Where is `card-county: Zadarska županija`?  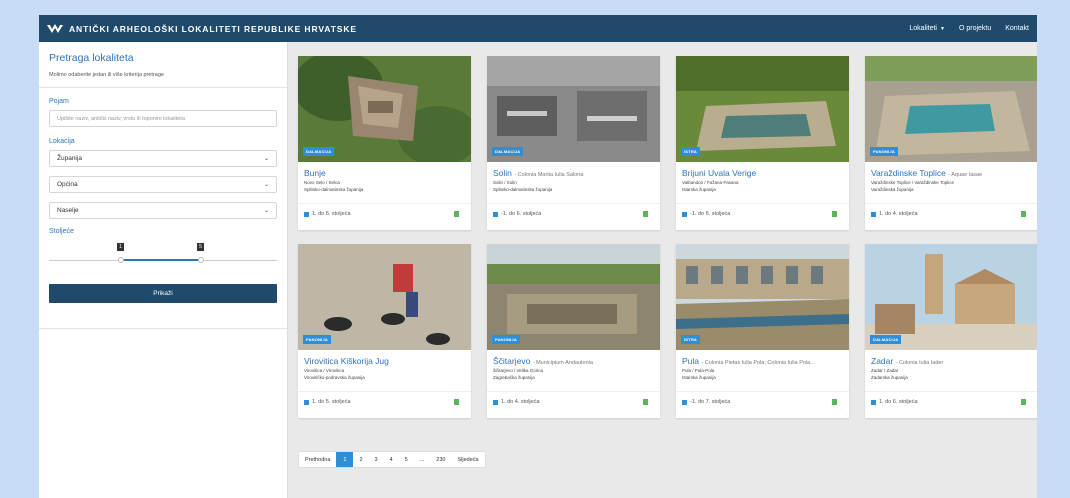
card-county: Zadarska županija is located at coordinates (889, 377).